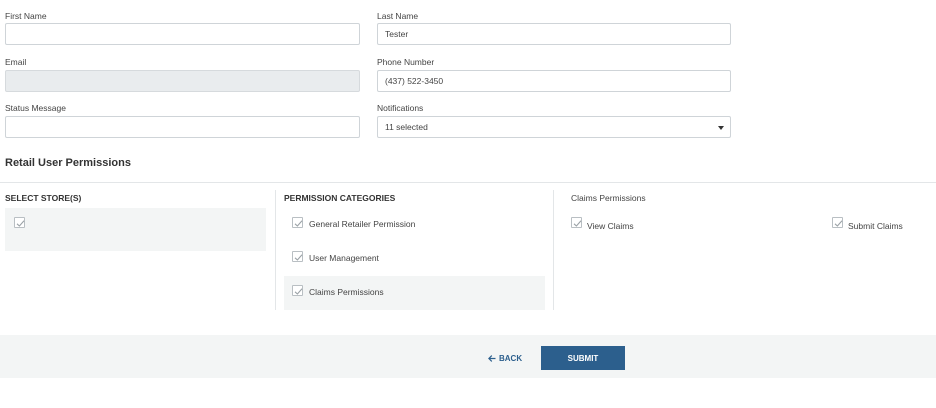 This screenshot has width=936, height=408. Describe the element at coordinates (610, 226) in the screenshot. I see `view-claims-label: View Claims` at that location.